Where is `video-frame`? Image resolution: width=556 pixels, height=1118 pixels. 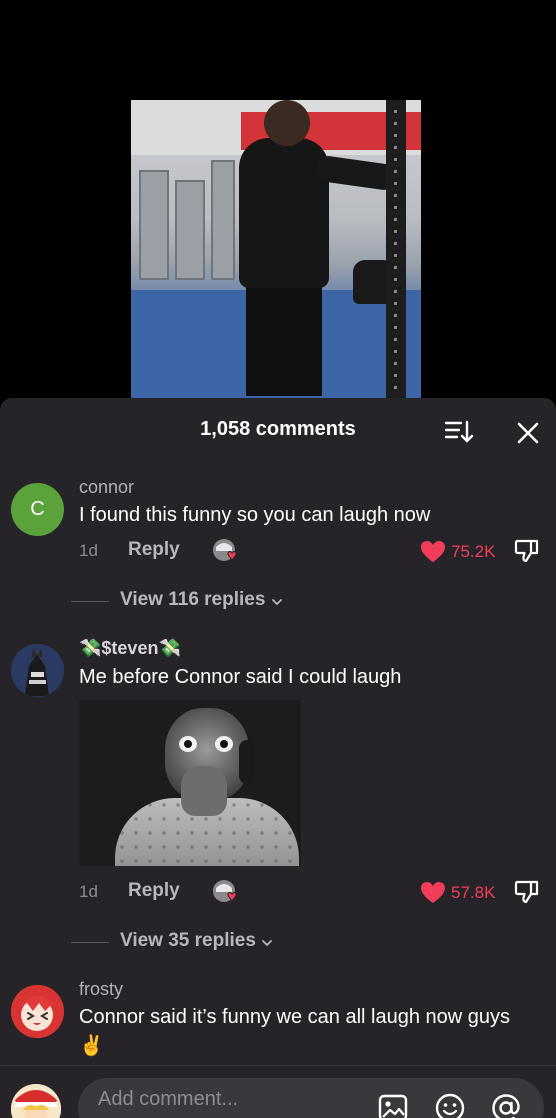 video-frame is located at coordinates (276, 249).